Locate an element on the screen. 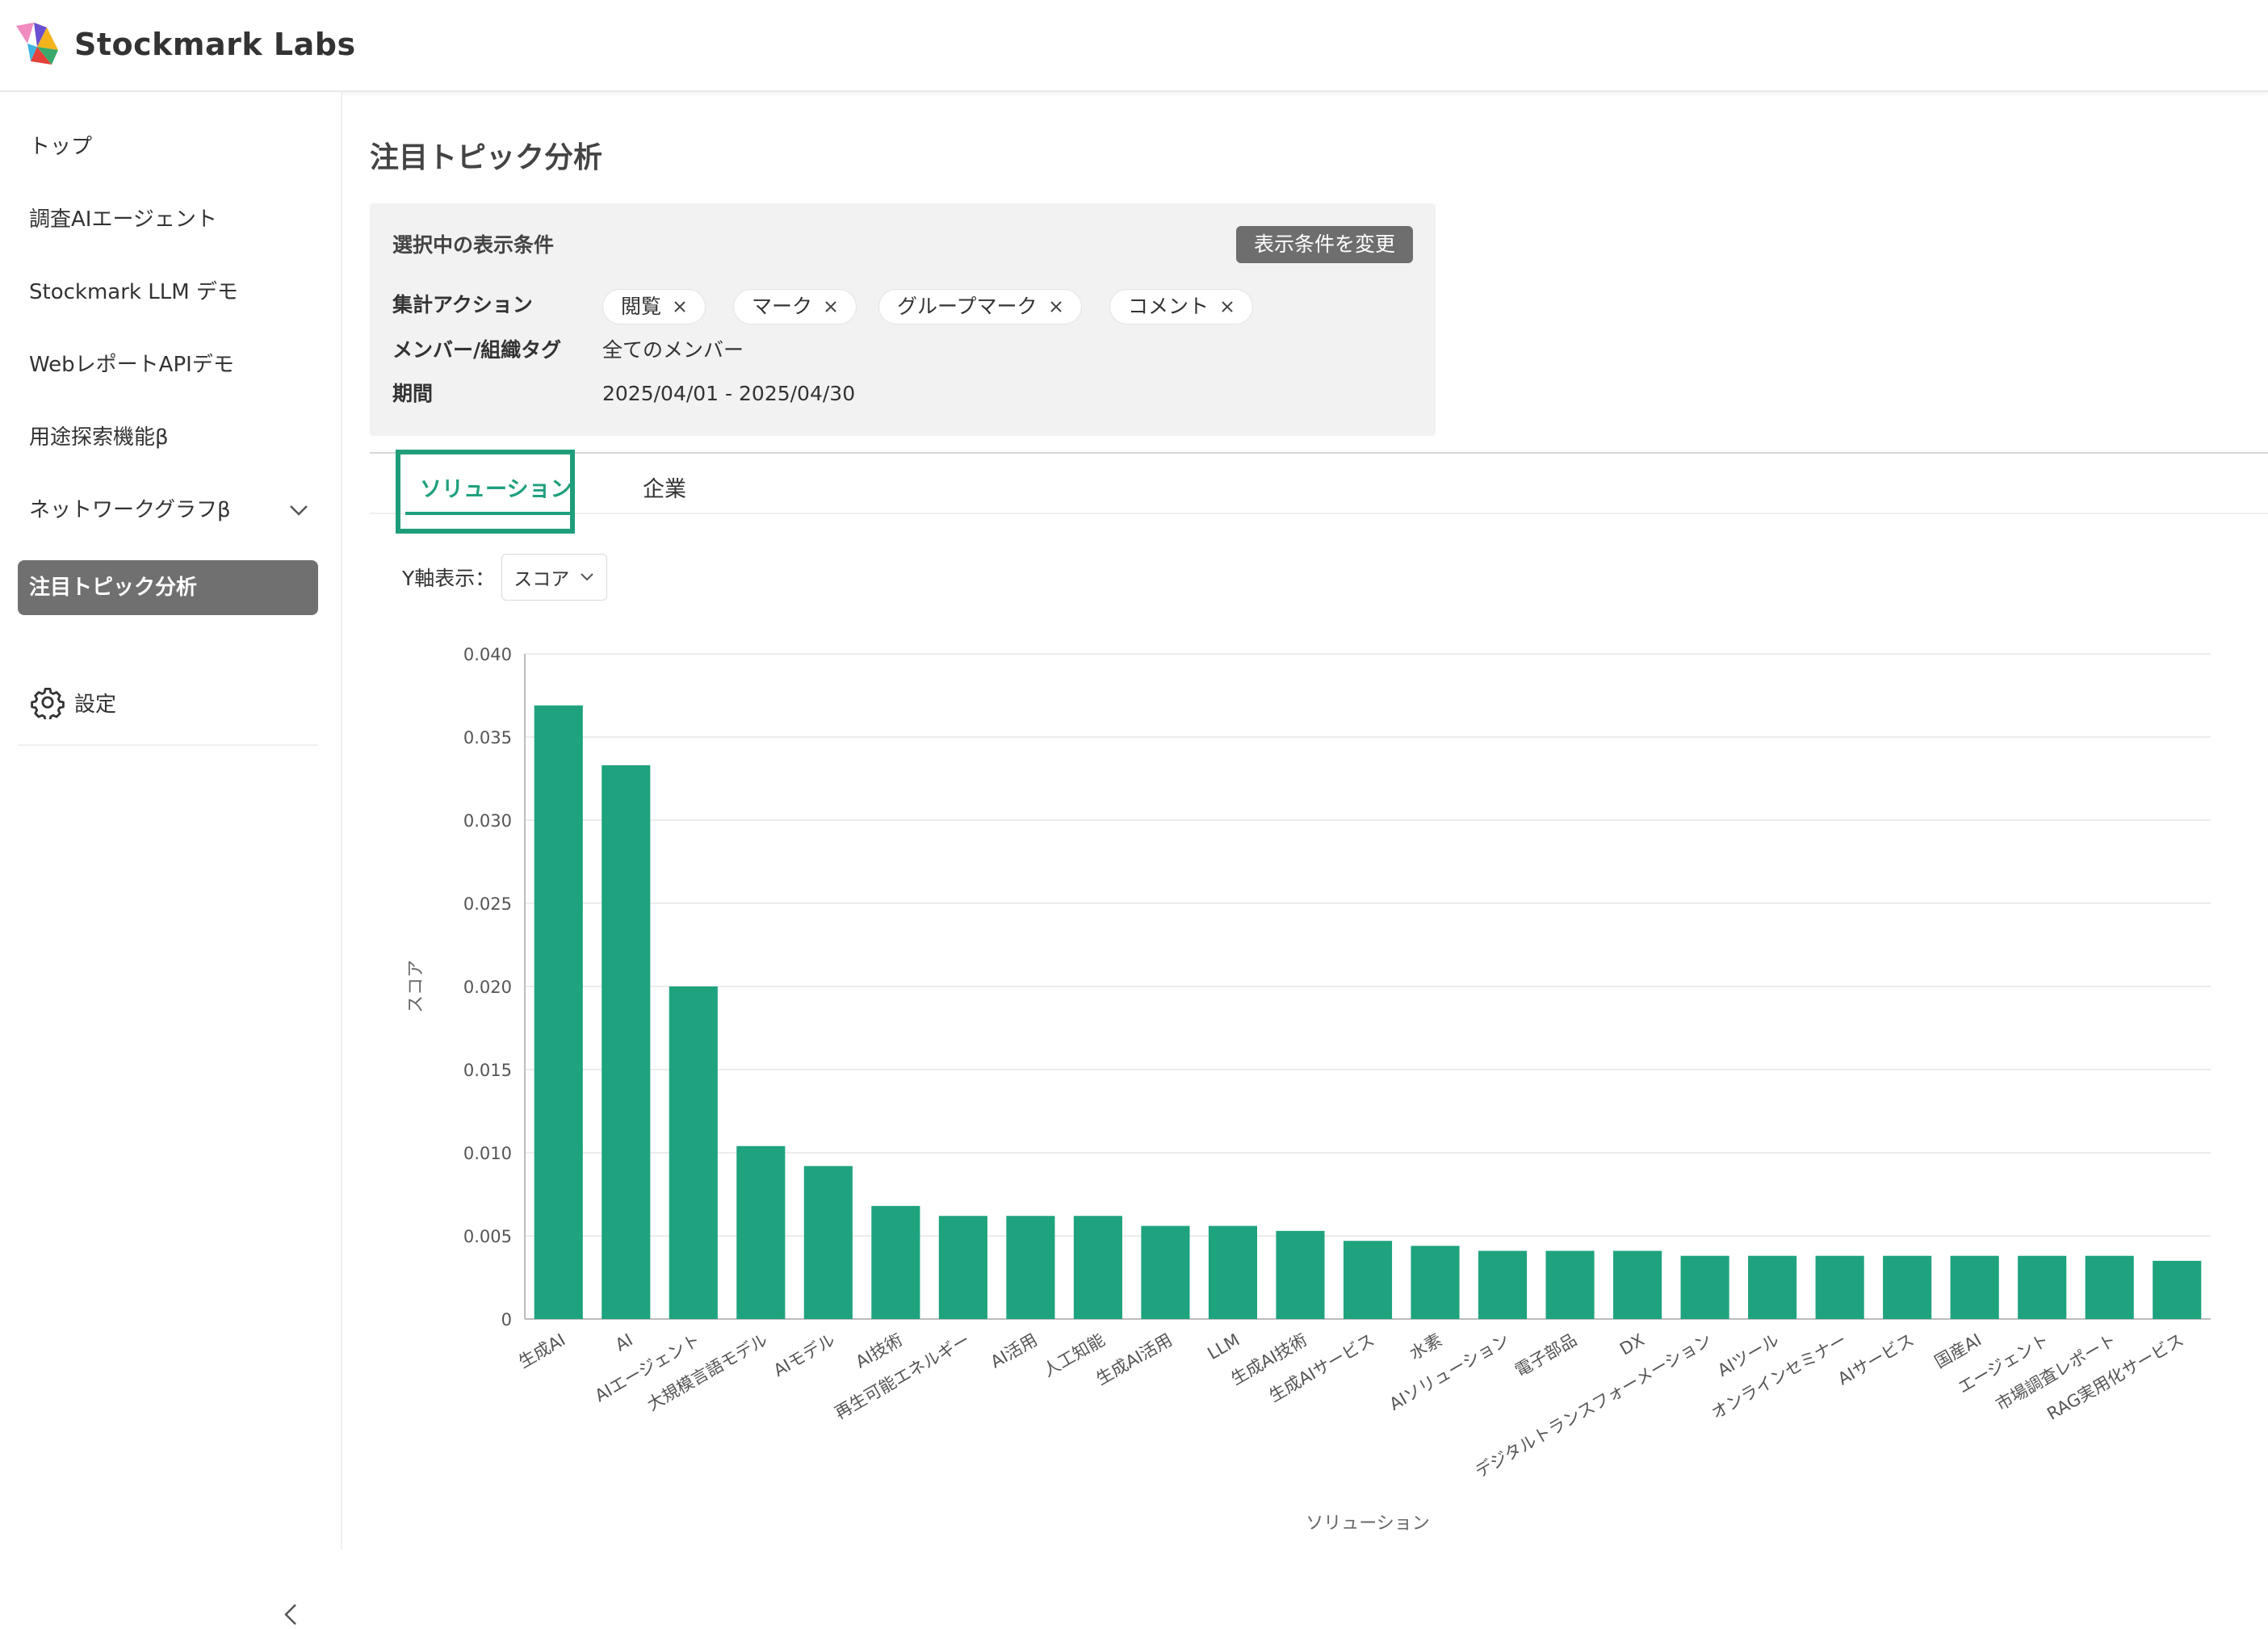  member-label: メンバー/組織タグ is located at coordinates (477, 350).